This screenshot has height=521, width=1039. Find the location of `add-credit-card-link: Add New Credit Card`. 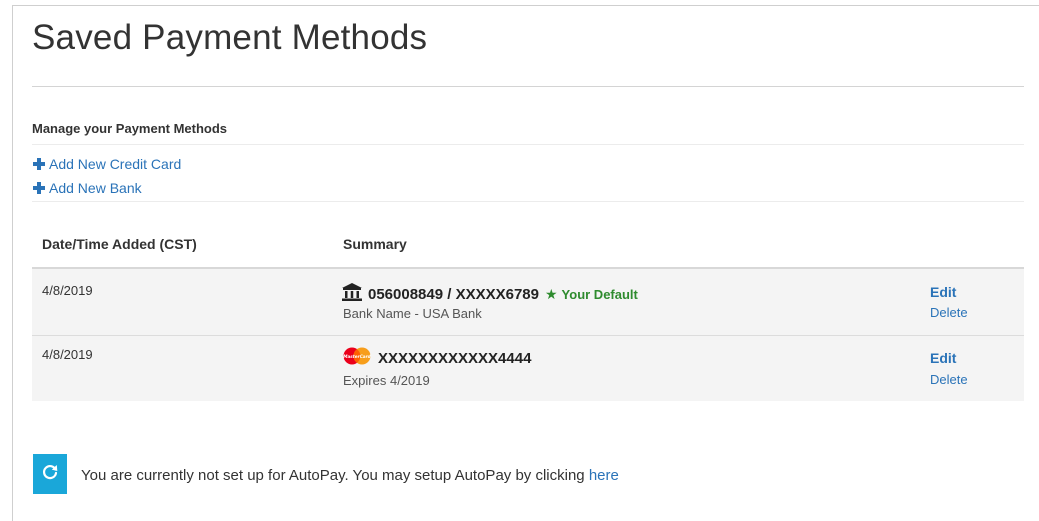

add-credit-card-link: Add New Credit Card is located at coordinates (107, 164).